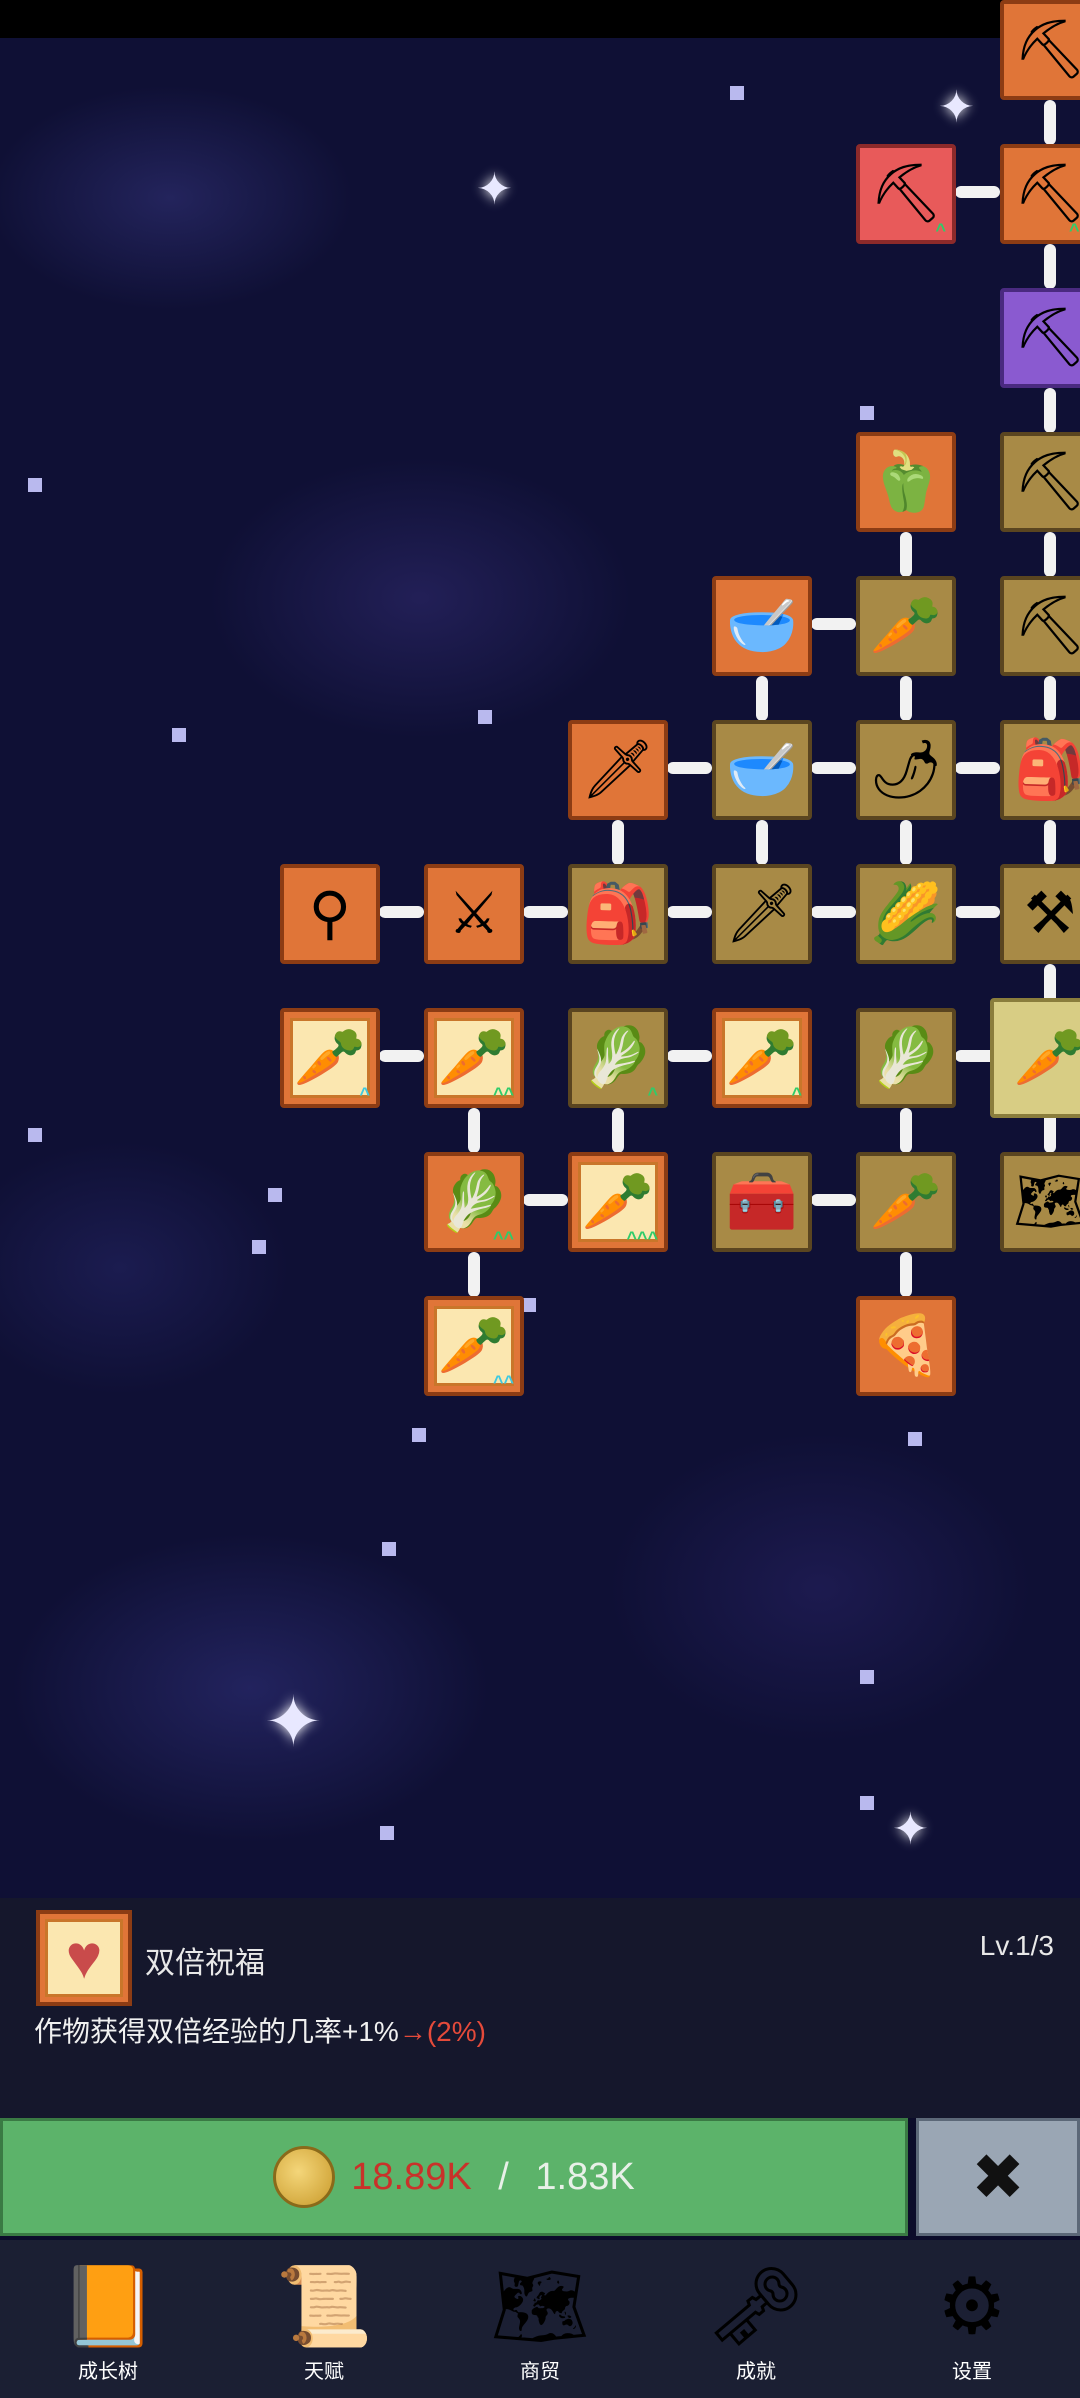 The width and height of the screenshot is (1080, 2398). I want to click on chili-icon: 🌶, so click(906, 769).